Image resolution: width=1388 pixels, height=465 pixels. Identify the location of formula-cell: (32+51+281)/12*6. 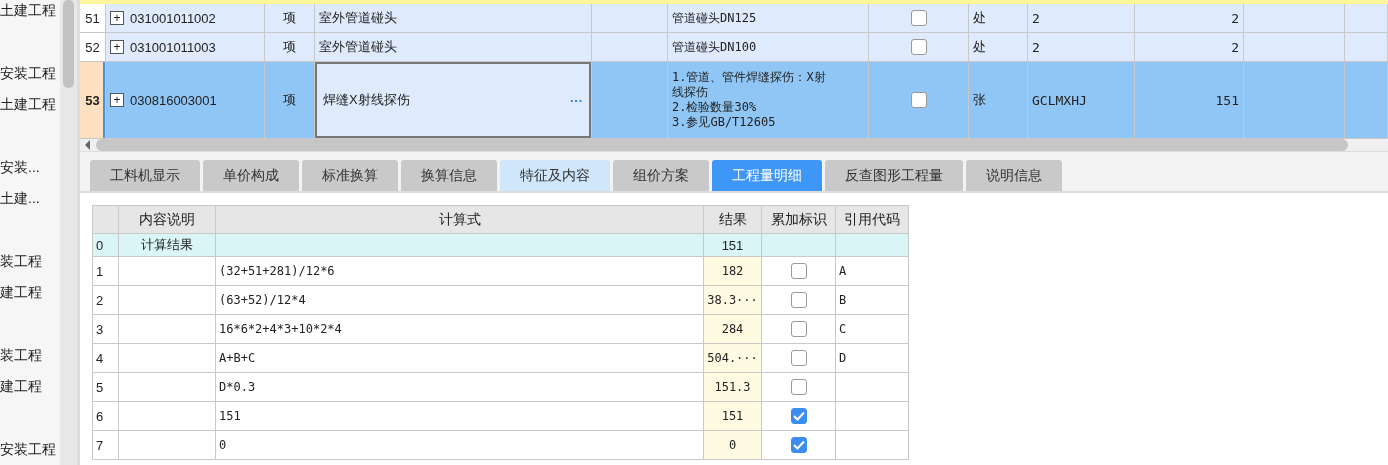
(459, 271).